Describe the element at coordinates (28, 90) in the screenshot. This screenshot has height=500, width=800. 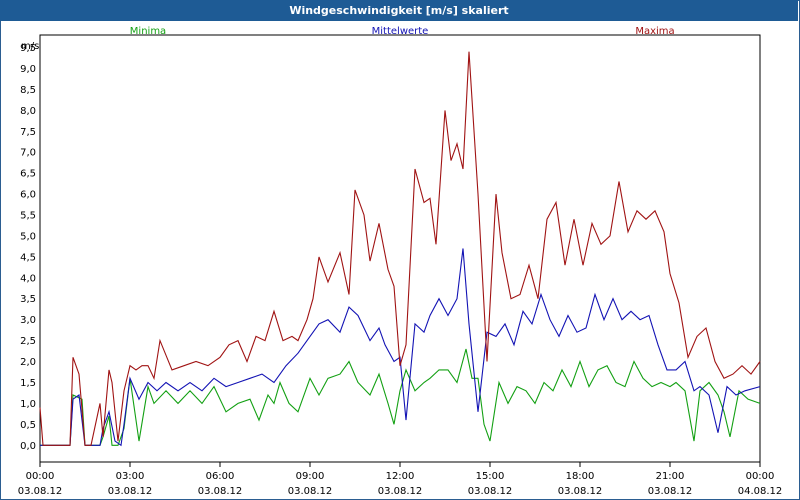
I see `y-tick-label: 8,5` at that location.